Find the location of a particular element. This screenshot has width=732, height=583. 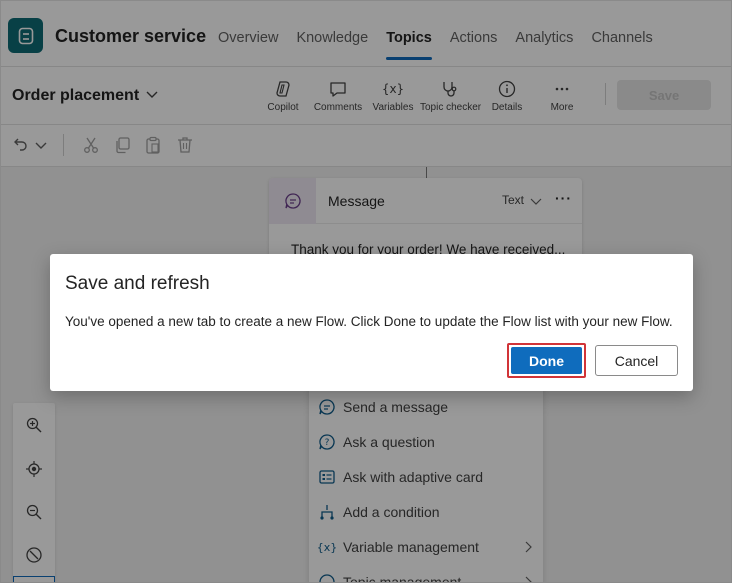

done-button-highlight: Done is located at coordinates (546, 360).